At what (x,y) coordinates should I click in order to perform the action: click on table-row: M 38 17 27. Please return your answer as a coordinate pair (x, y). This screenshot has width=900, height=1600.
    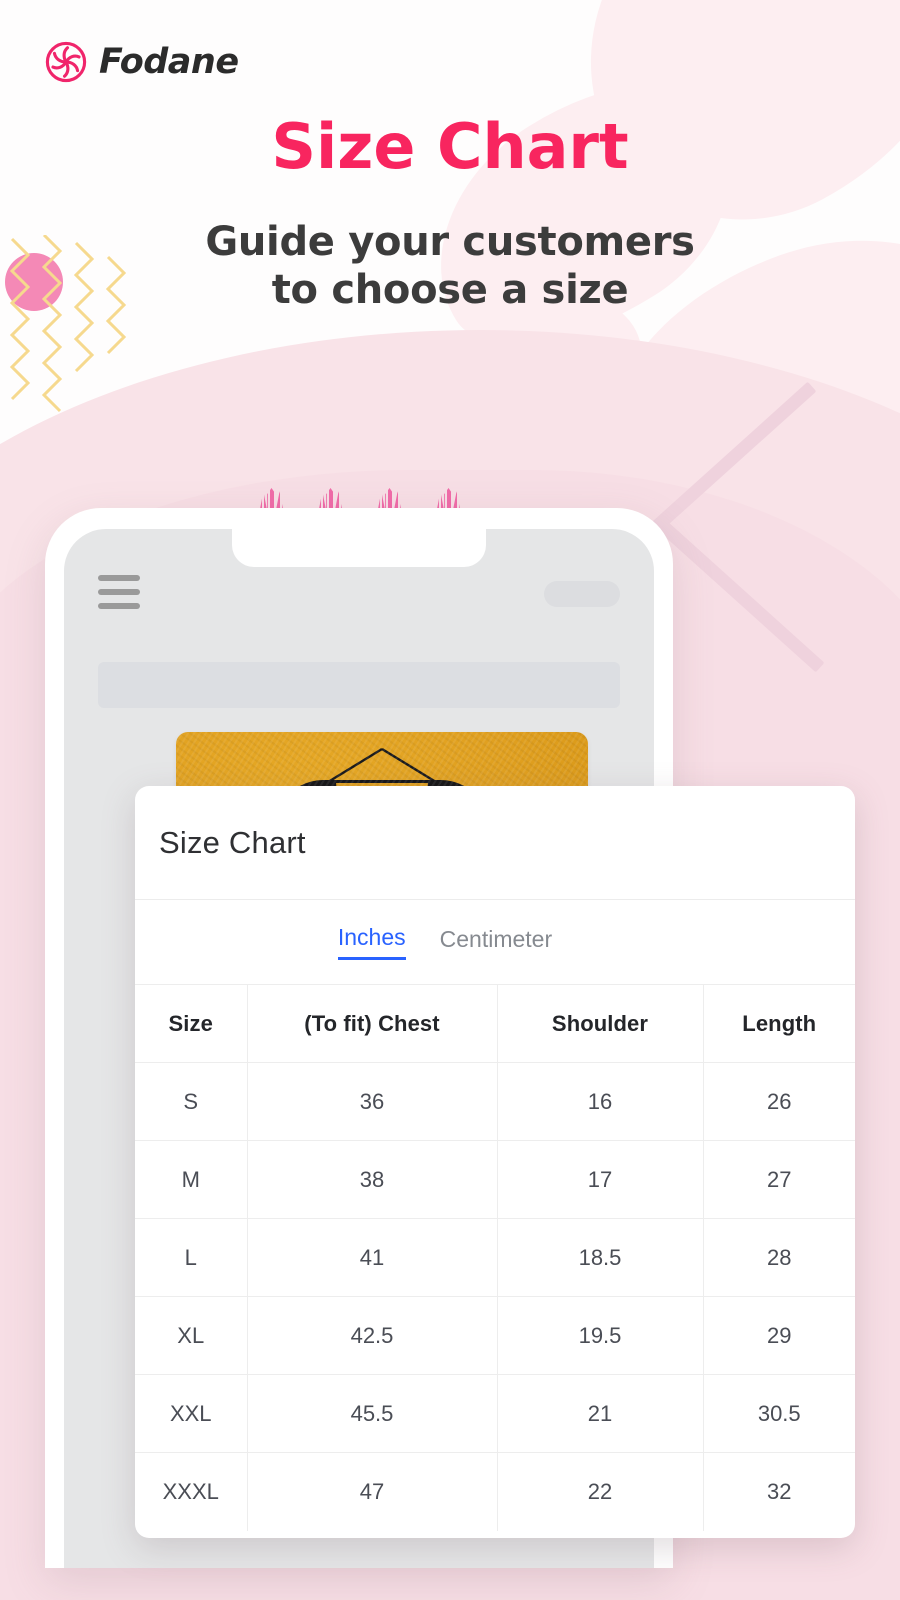
    Looking at the image, I should click on (495, 1179).